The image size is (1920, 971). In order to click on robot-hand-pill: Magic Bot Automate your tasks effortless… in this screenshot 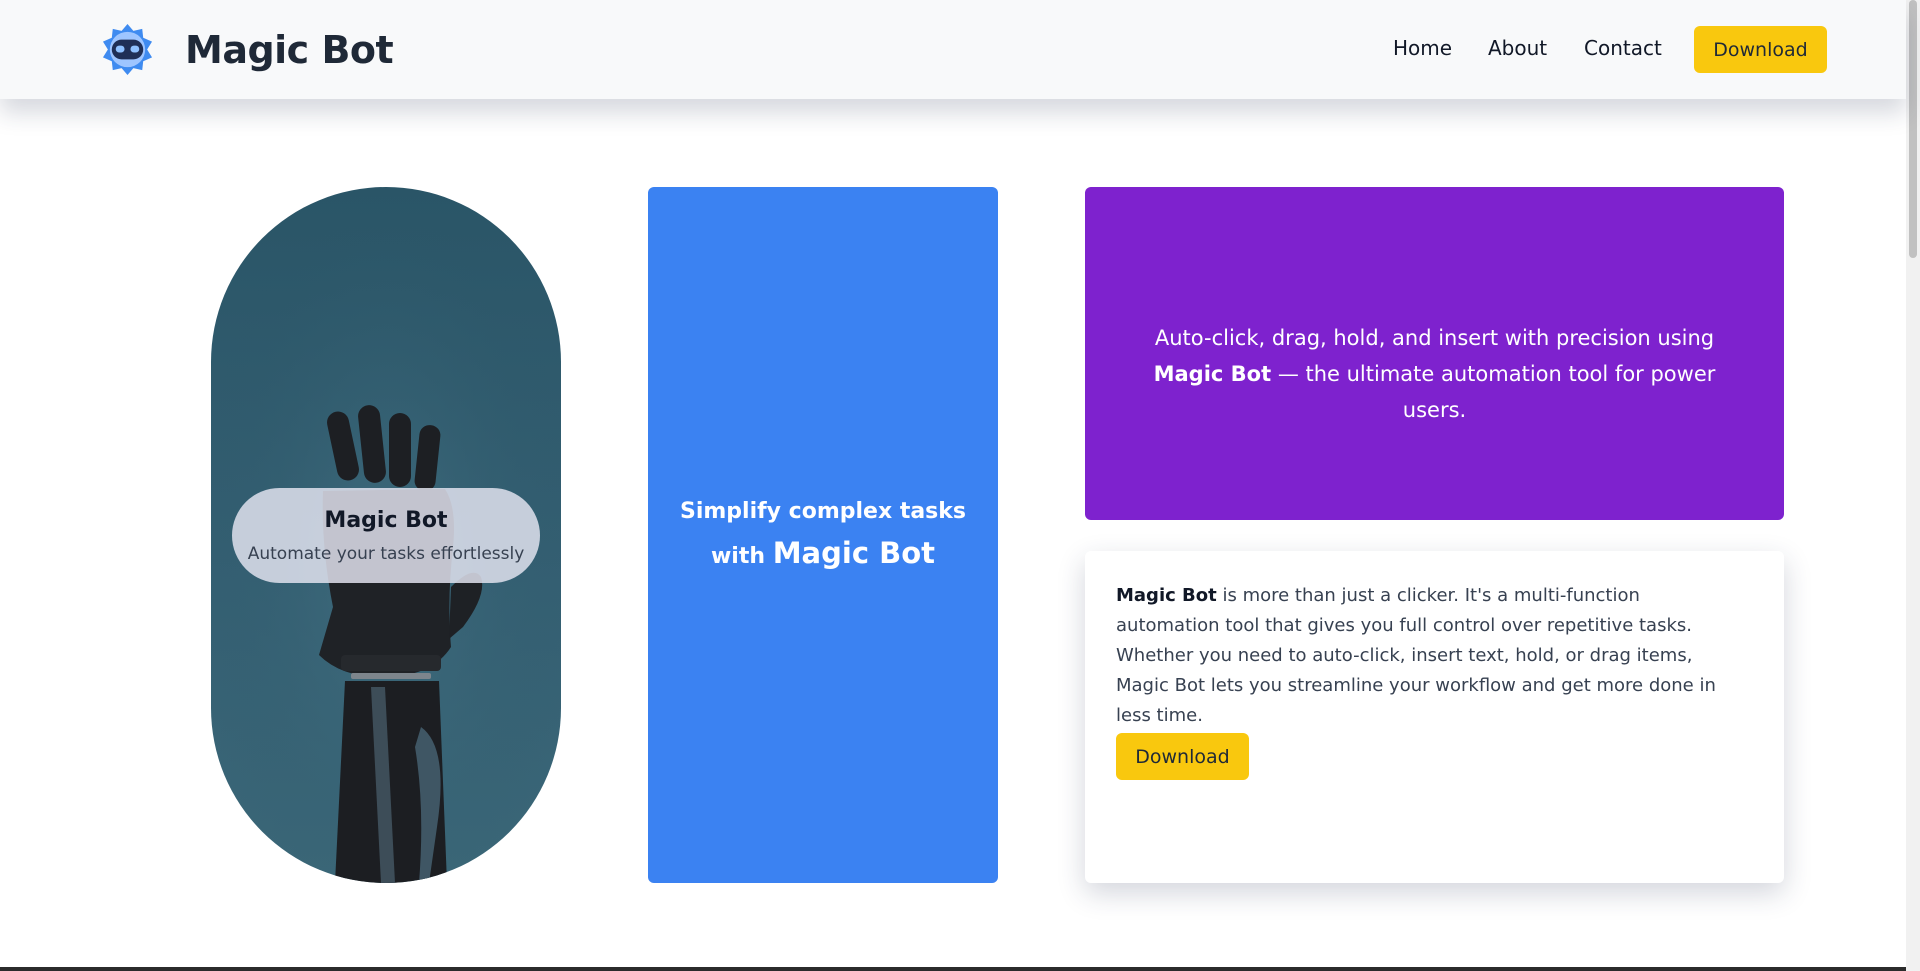, I will do `click(386, 535)`.